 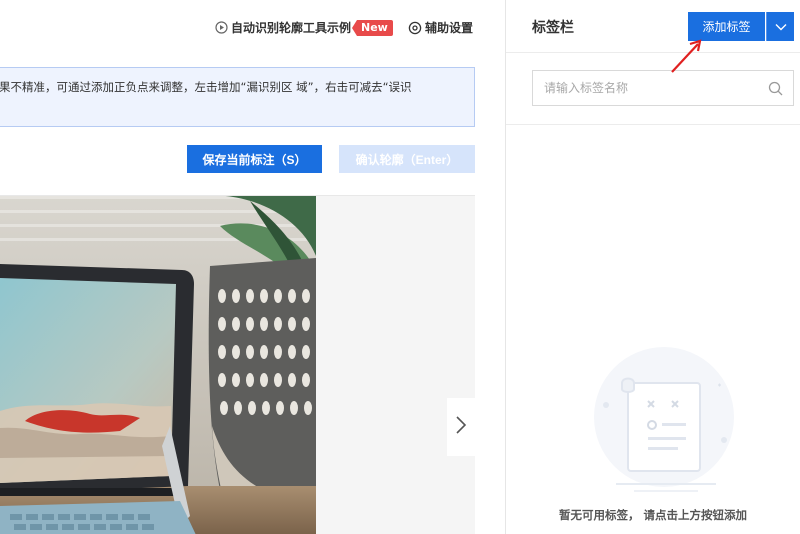 What do you see at coordinates (372, 27) in the screenshot?
I see `new-badge: New` at bounding box center [372, 27].